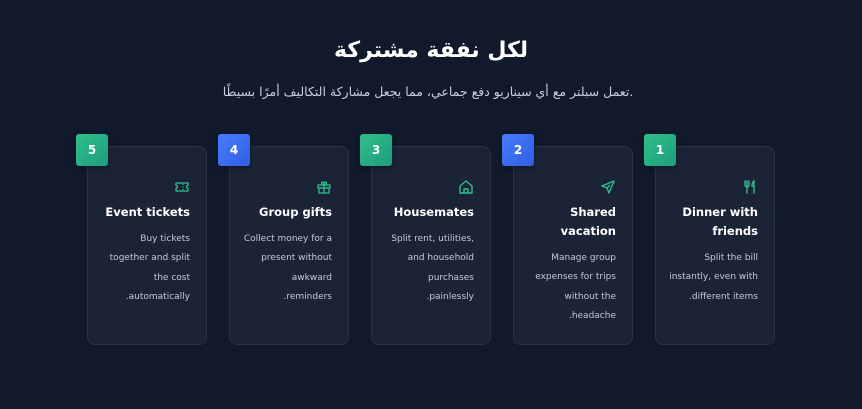  What do you see at coordinates (147, 212) in the screenshot?
I see `card-title: Event tickets` at bounding box center [147, 212].